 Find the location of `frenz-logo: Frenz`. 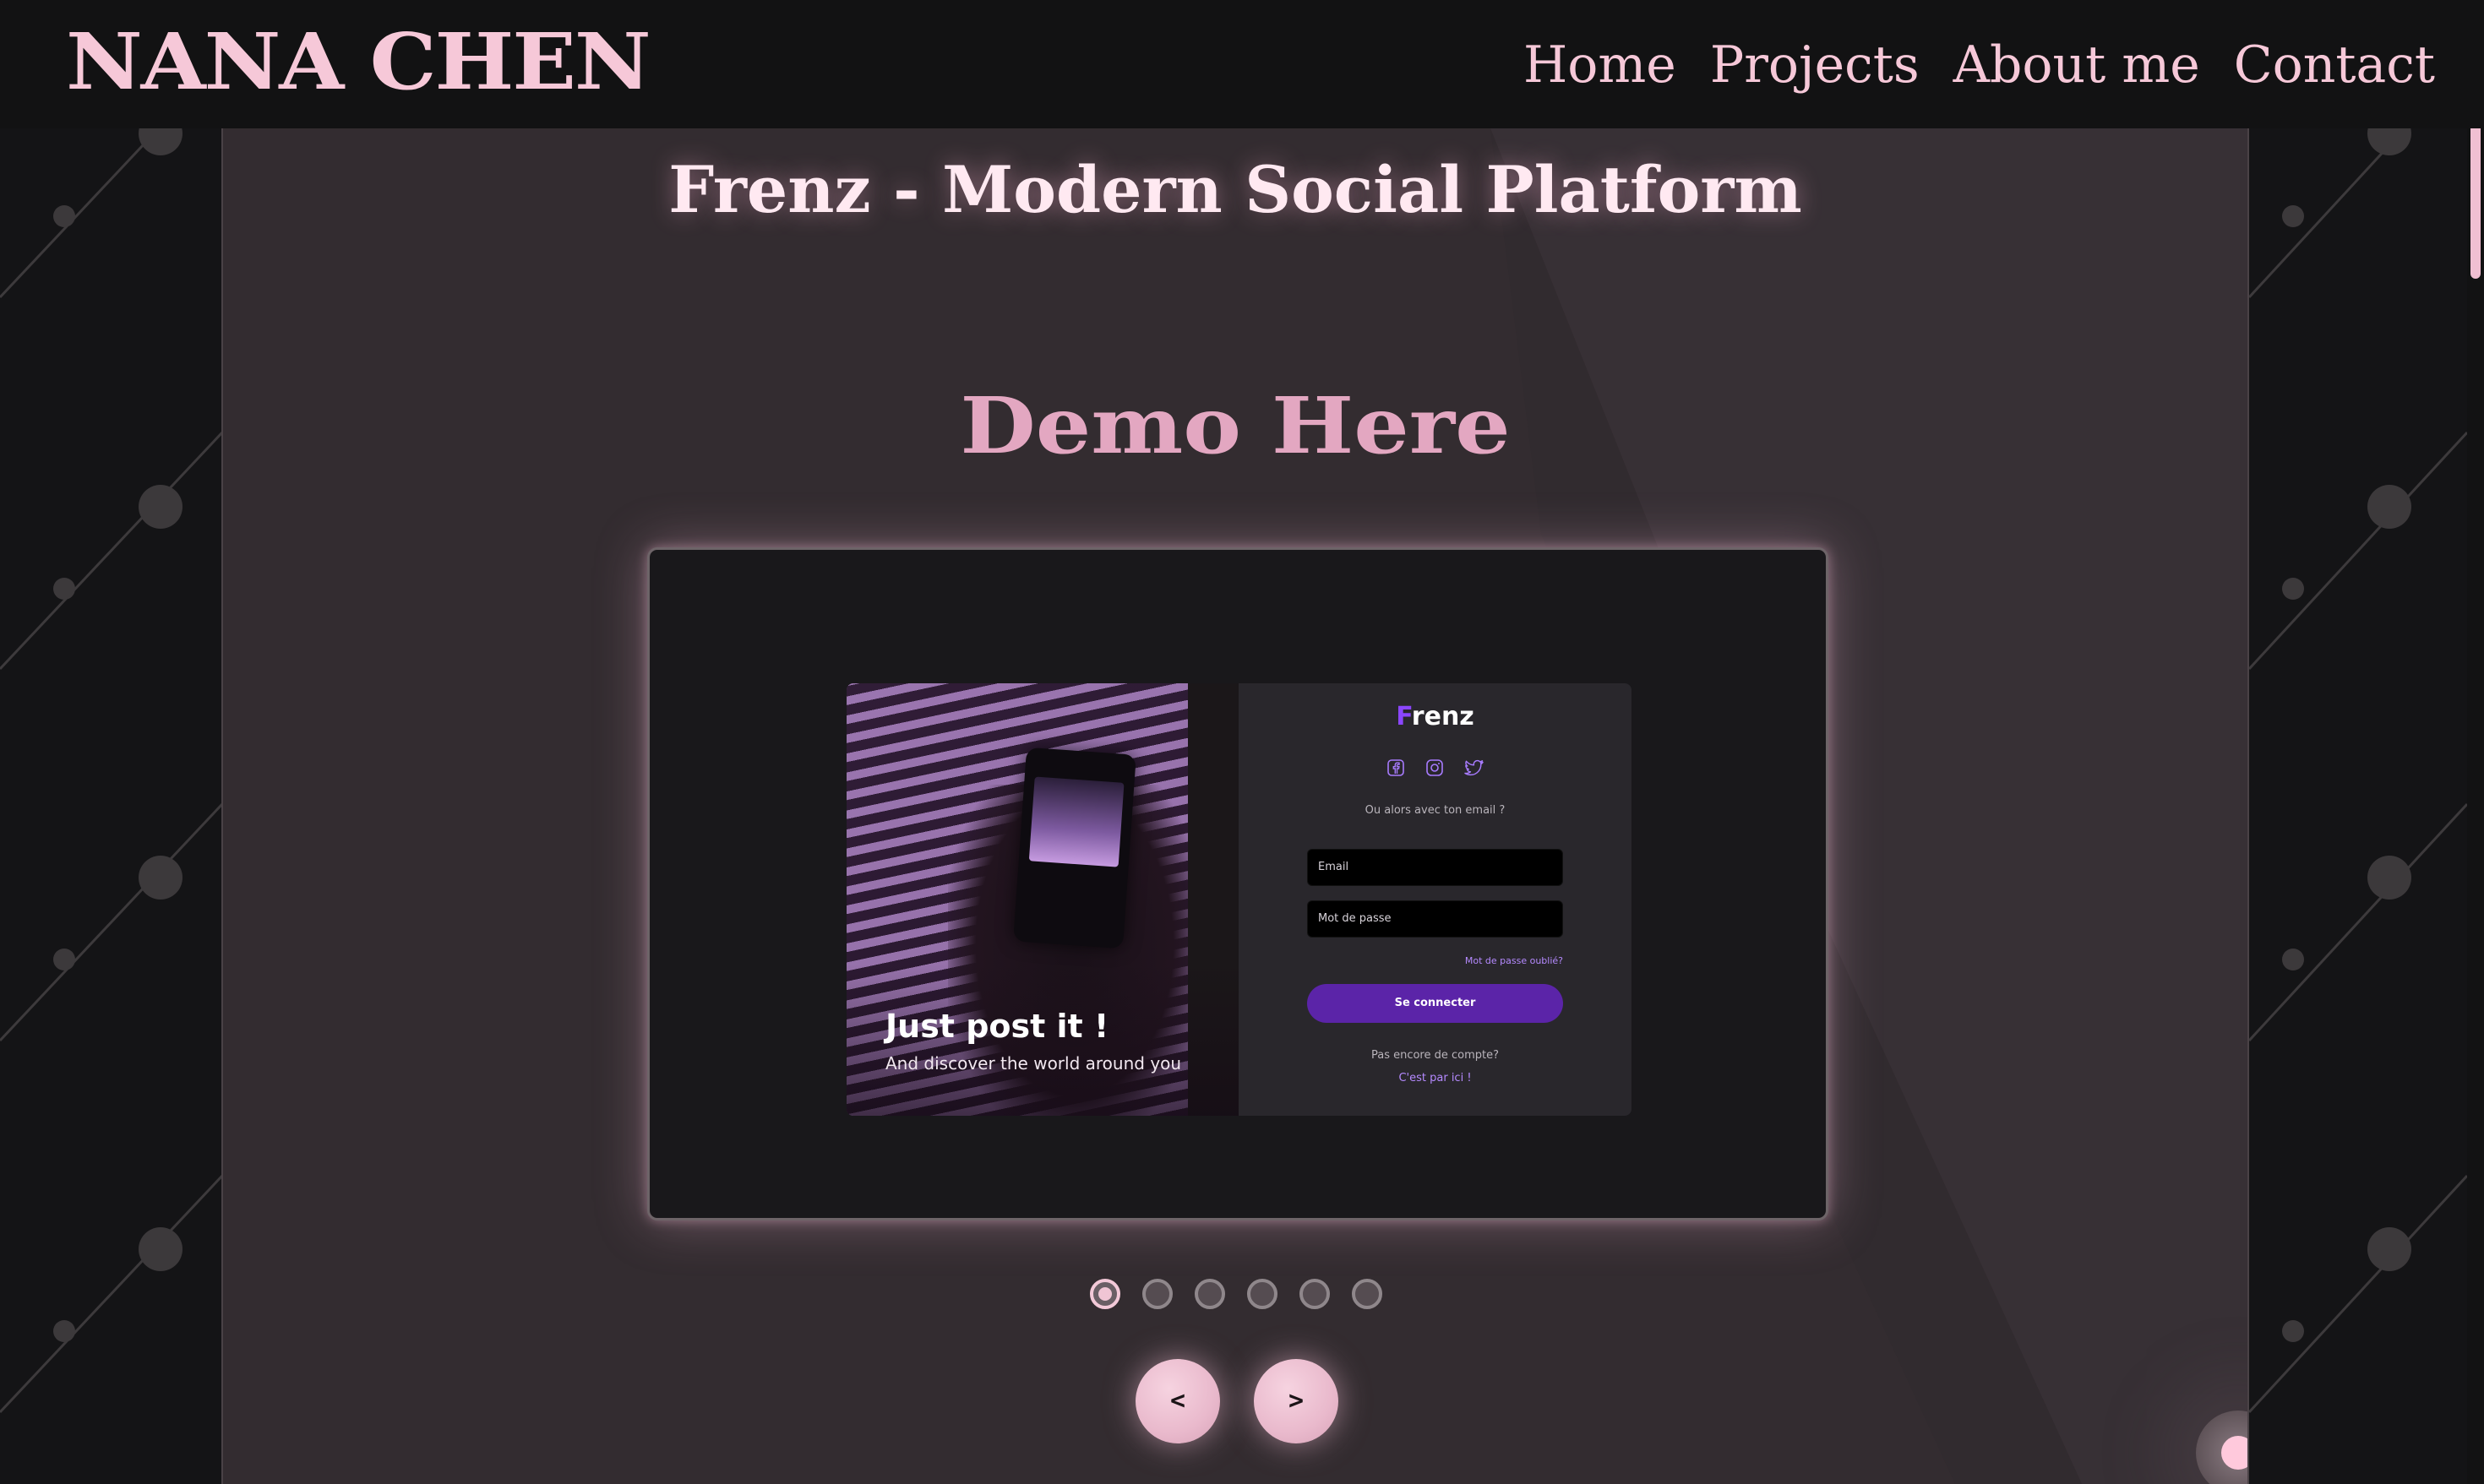

frenz-logo: Frenz is located at coordinates (1435, 716).